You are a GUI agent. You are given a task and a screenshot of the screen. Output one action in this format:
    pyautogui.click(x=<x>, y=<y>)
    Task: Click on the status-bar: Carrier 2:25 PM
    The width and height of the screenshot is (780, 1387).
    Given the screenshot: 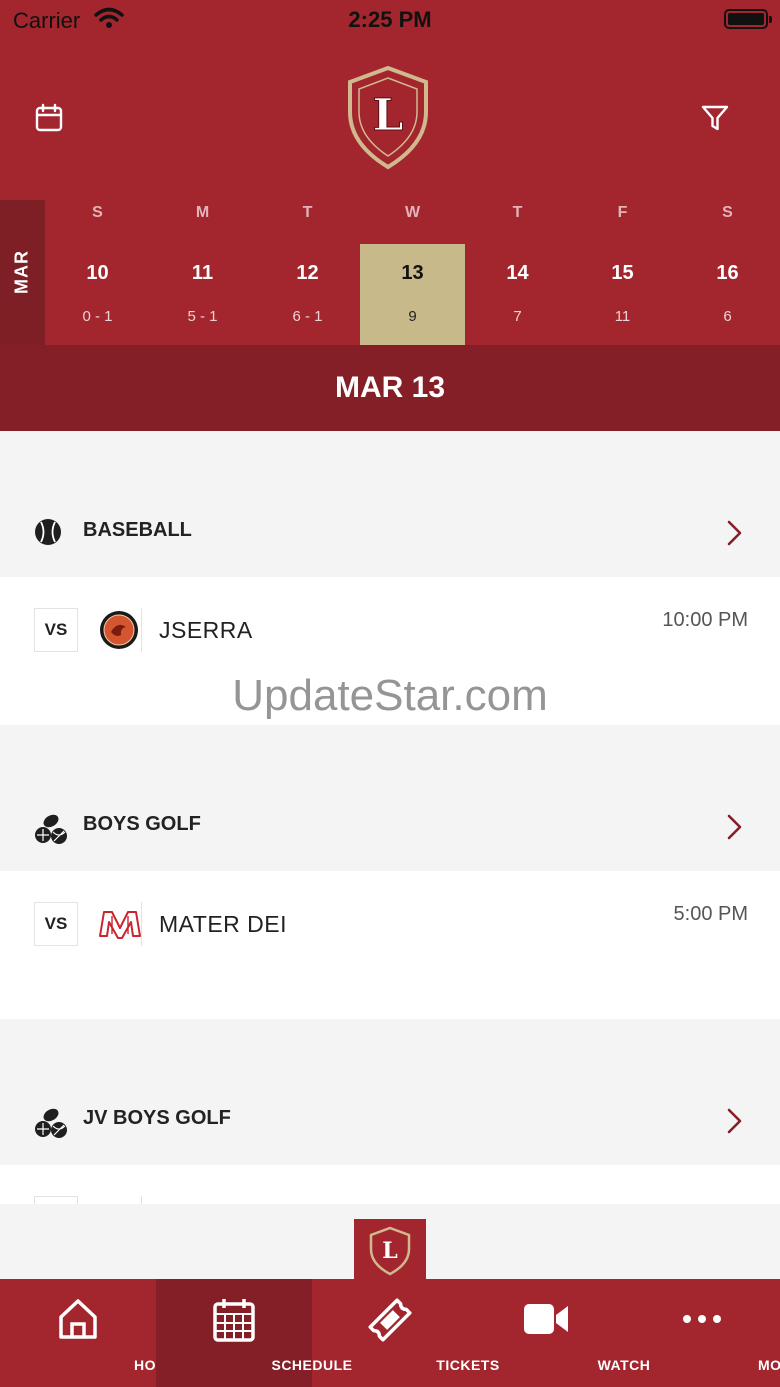 What is the action you would take?
    pyautogui.click(x=390, y=22)
    